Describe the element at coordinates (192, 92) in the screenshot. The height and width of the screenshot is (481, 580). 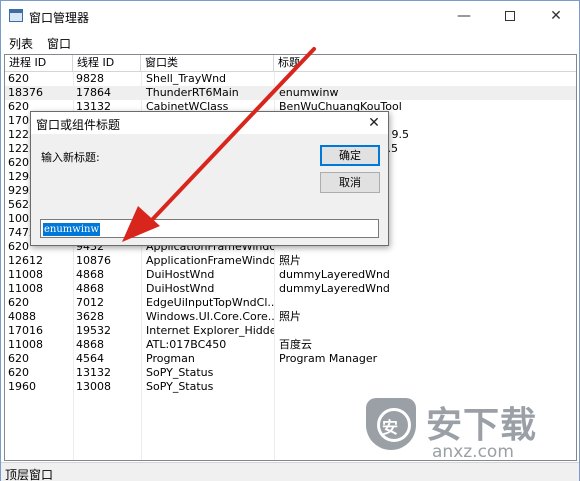
I see `cell-window-class: ThunderRT6Main` at that location.